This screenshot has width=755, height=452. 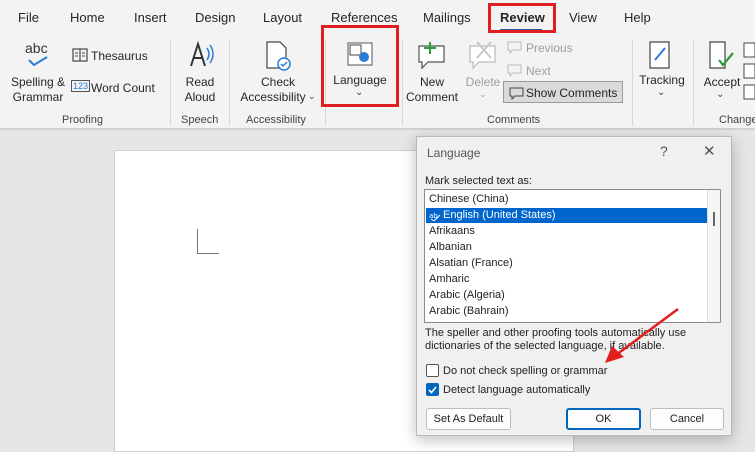 What do you see at coordinates (721, 55) in the screenshot?
I see `accept-icon` at bounding box center [721, 55].